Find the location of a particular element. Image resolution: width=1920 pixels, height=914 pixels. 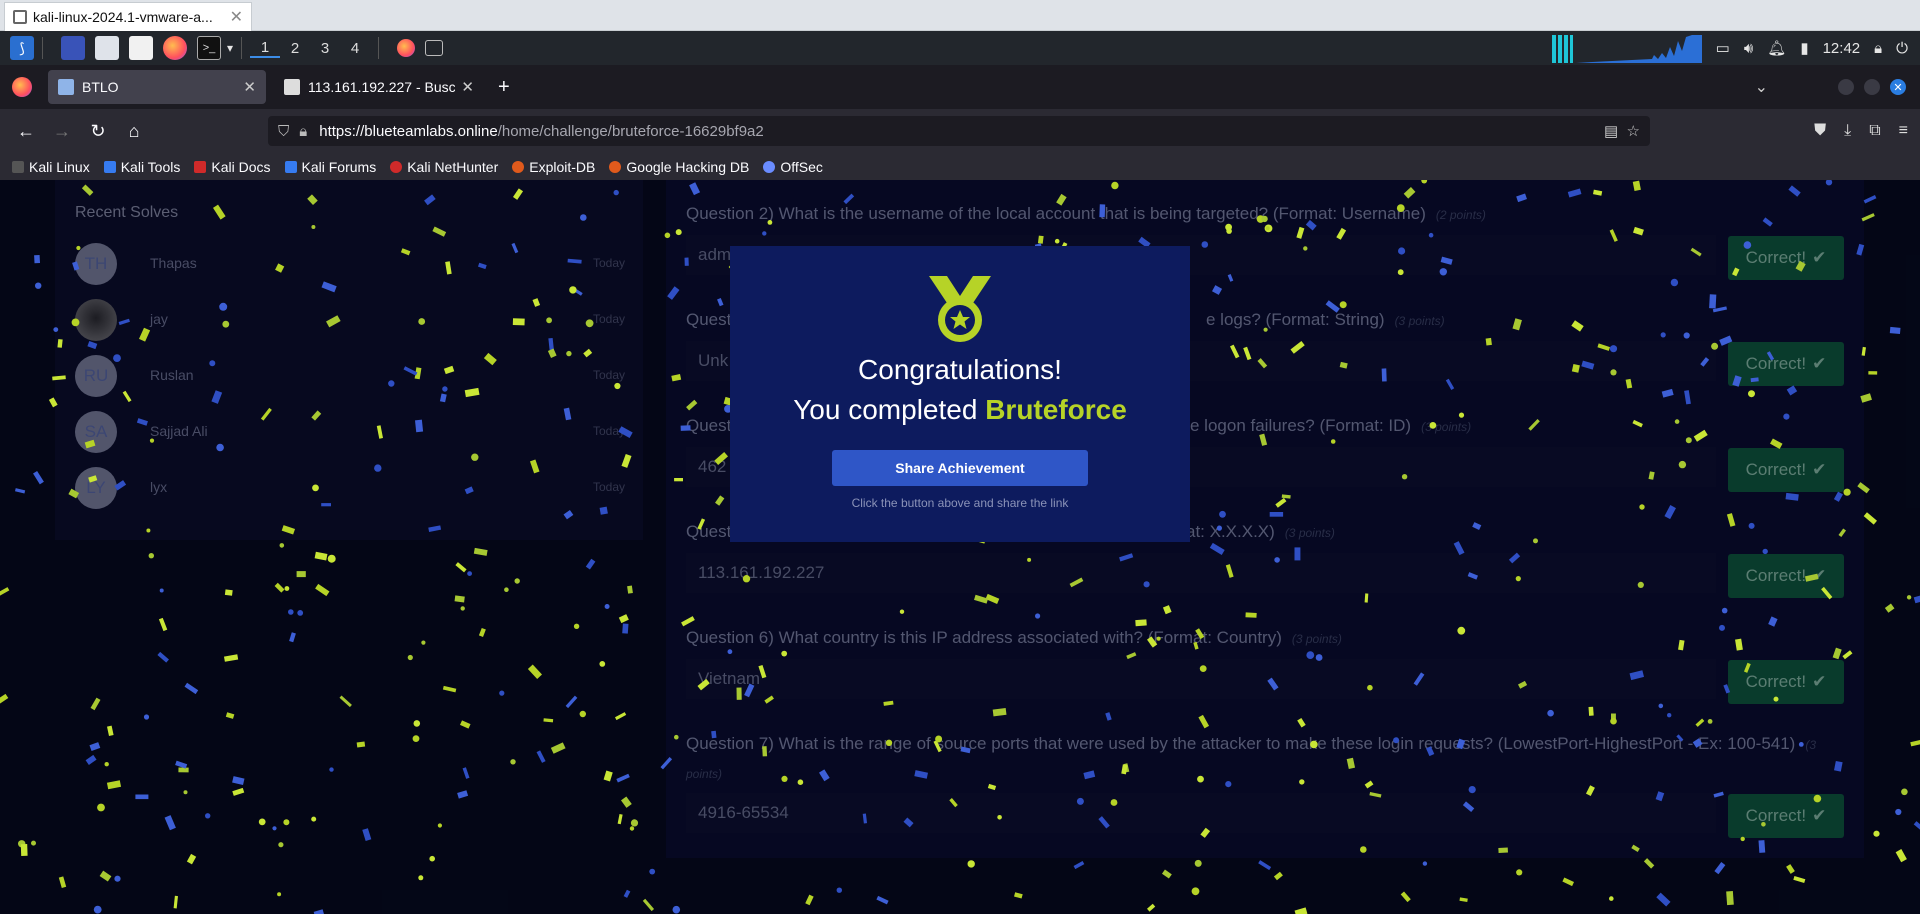

exploit-db-icon is located at coordinates (518, 166).